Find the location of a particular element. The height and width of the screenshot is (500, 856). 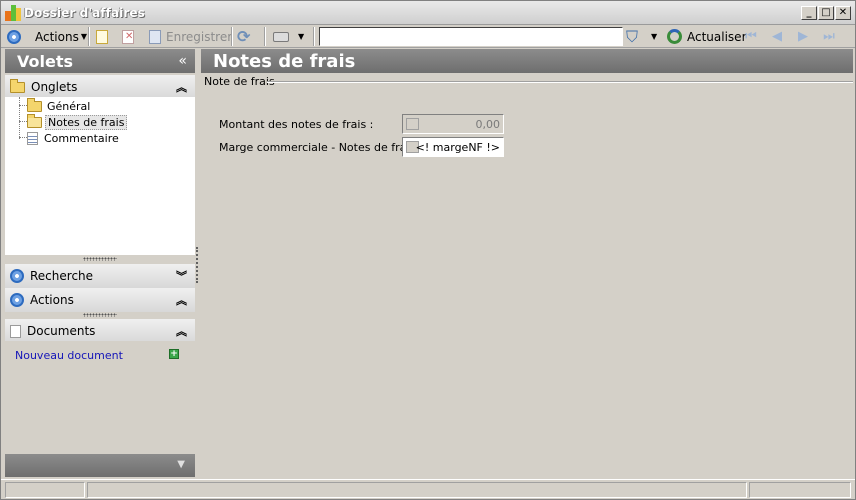

field-toggle-icon is located at coordinates (412, 124).